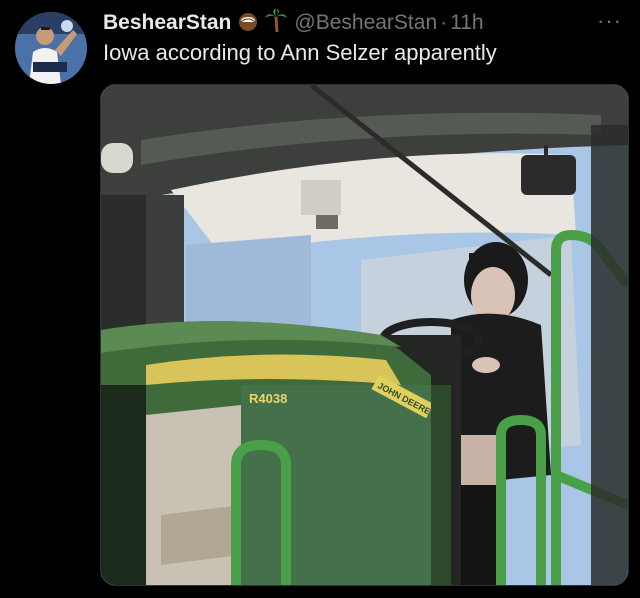 This screenshot has height=598, width=640. What do you see at coordinates (167, 23) in the screenshot?
I see `display-name: BeshearStan` at bounding box center [167, 23].